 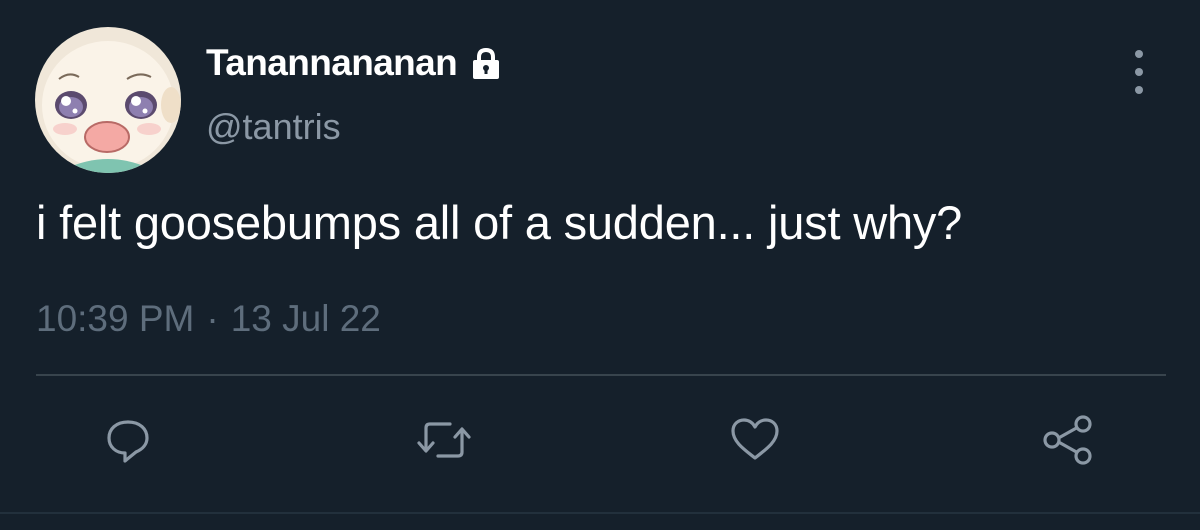 I want to click on like-icon, so click(x=755, y=439).